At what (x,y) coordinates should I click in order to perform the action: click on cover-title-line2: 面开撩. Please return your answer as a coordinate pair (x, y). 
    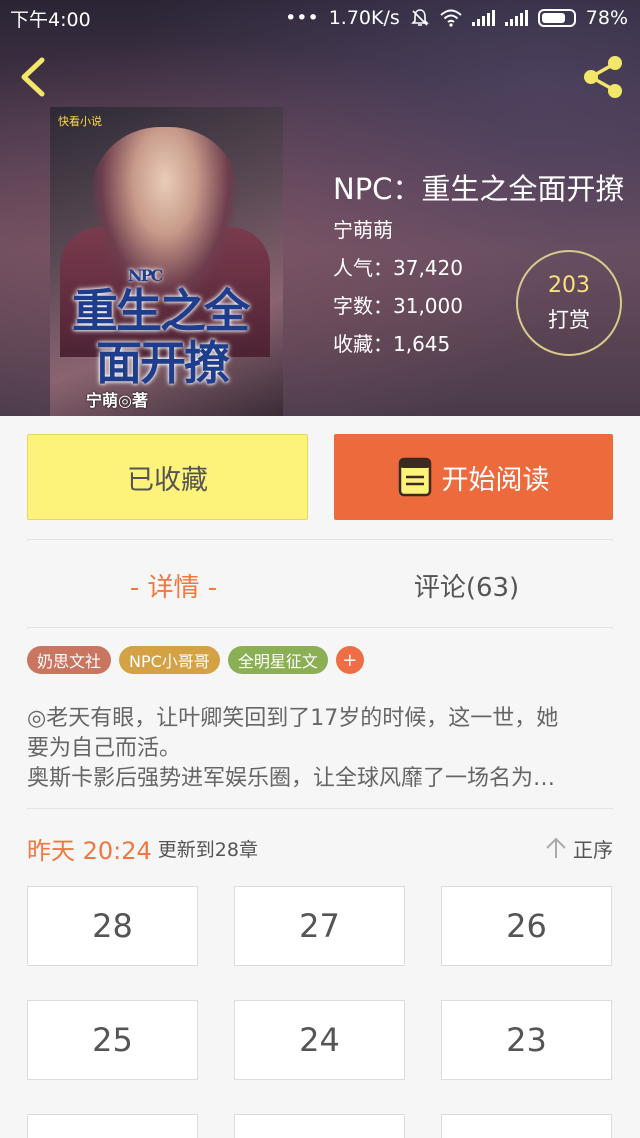
    Looking at the image, I should click on (163, 363).